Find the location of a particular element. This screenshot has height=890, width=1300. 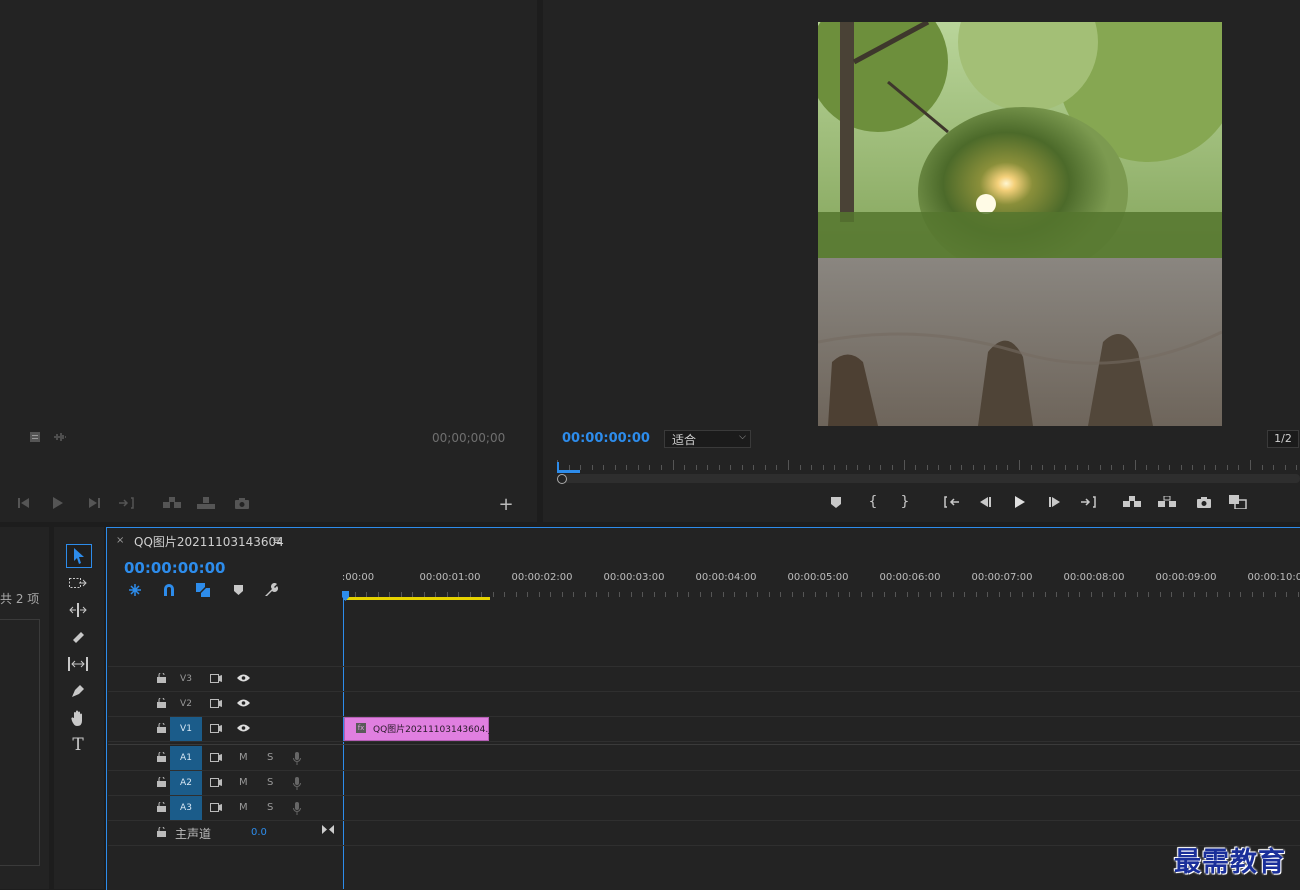

watermark: 最需教育 is located at coordinates (1230, 862).